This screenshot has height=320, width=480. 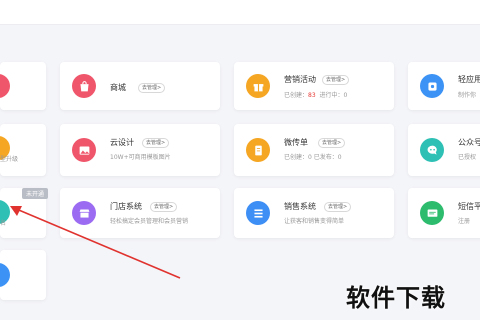 What do you see at coordinates (35, 193) in the screenshot?
I see `not-activated-badge: 未开通` at bounding box center [35, 193].